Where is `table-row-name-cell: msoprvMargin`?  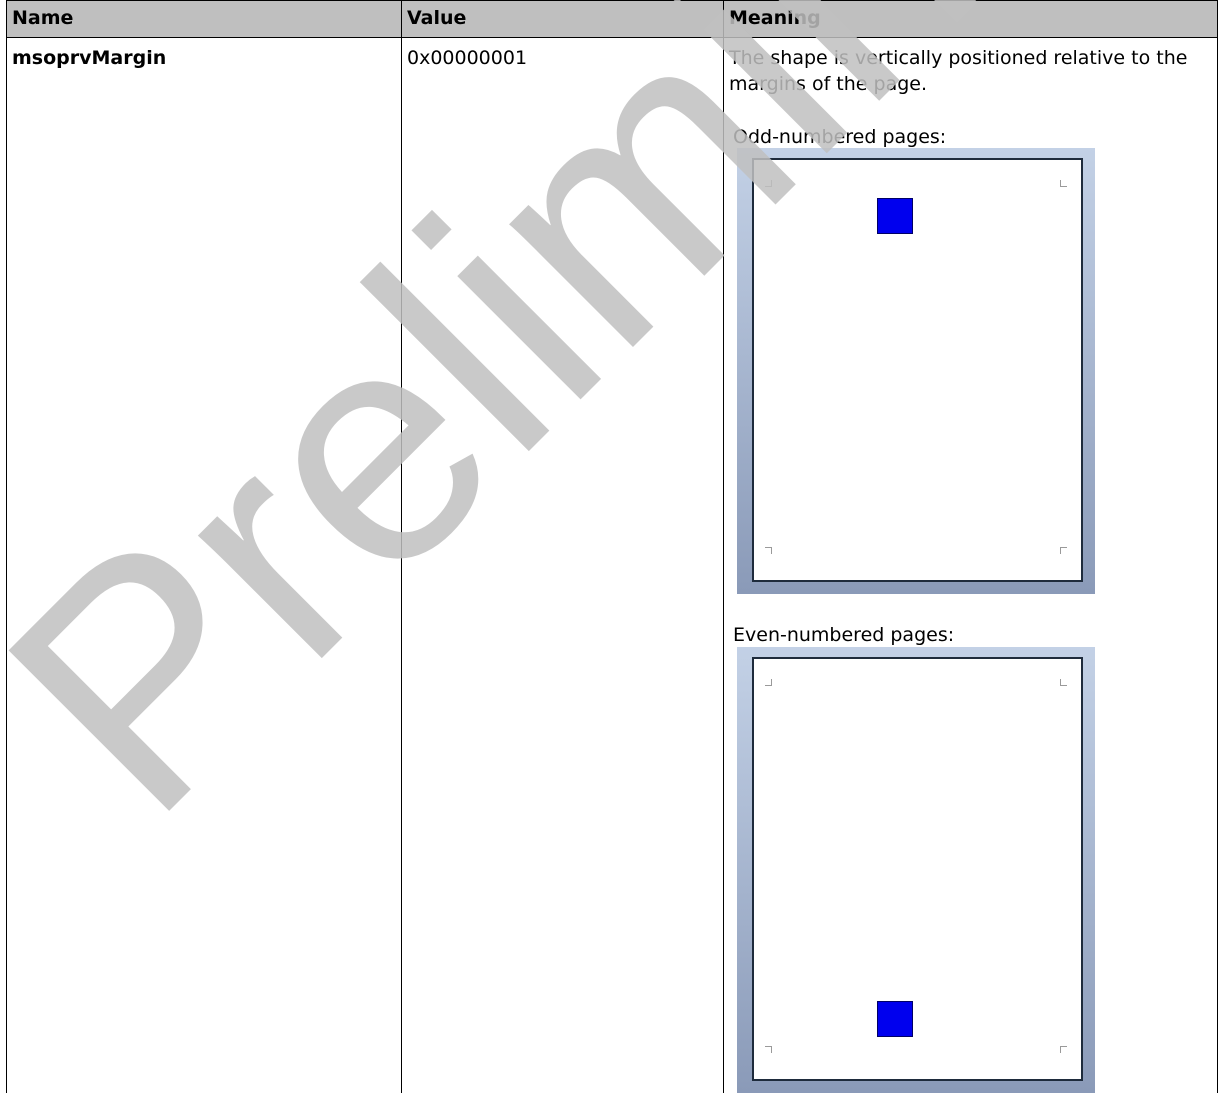 table-row-name-cell: msoprvMargin is located at coordinates (203, 54).